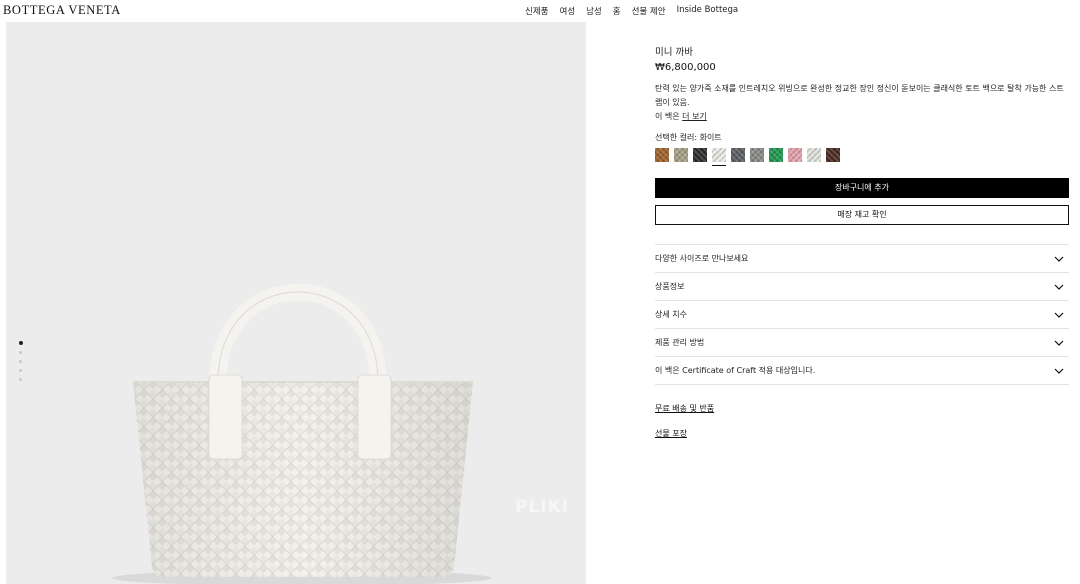  What do you see at coordinates (702, 258) in the screenshot?
I see `accordion-label: 다양한 사이즈로 만나보세요` at bounding box center [702, 258].